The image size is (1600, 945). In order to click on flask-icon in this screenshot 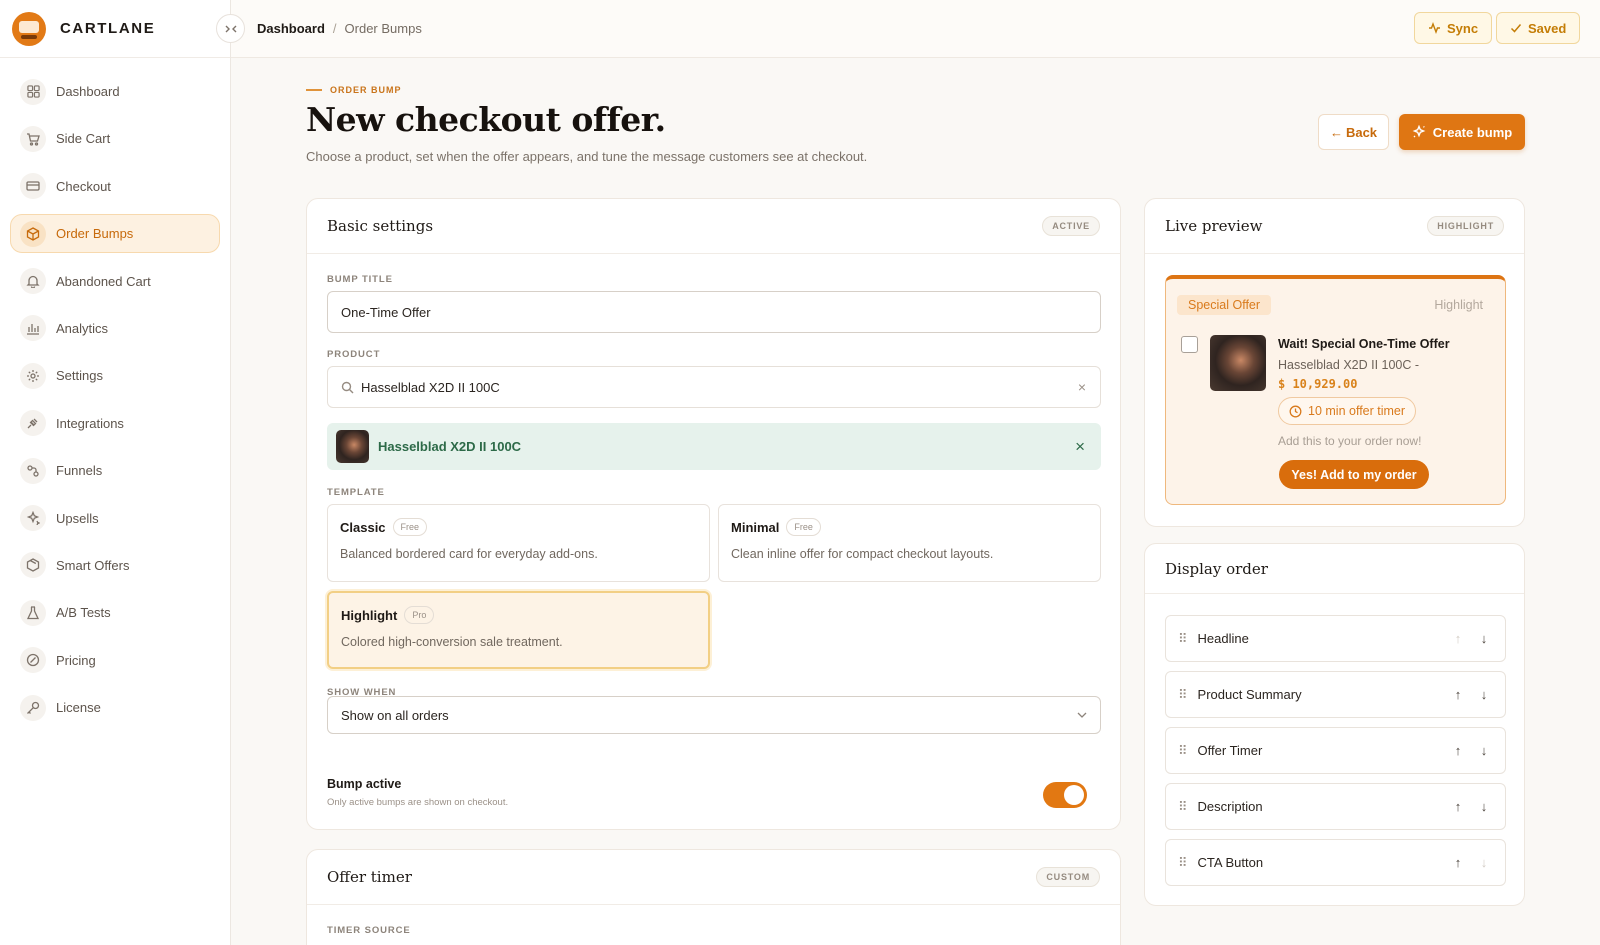, I will do `click(33, 612)`.